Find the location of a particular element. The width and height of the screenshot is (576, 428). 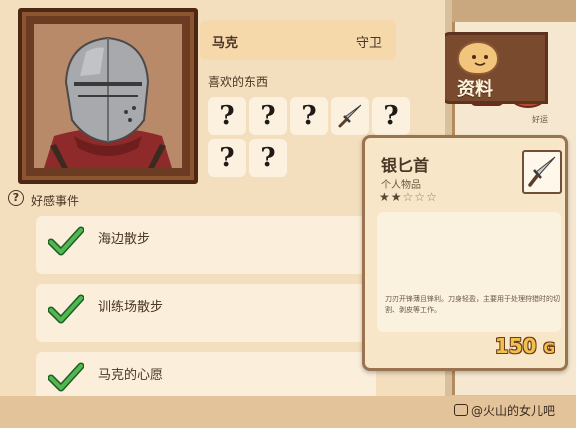

item-description-box: 刀刃开锋薄且锋利。刀身轻盈，主要用于处理狩猎时的切割、剥皮等工作。 is located at coordinates (469, 272).